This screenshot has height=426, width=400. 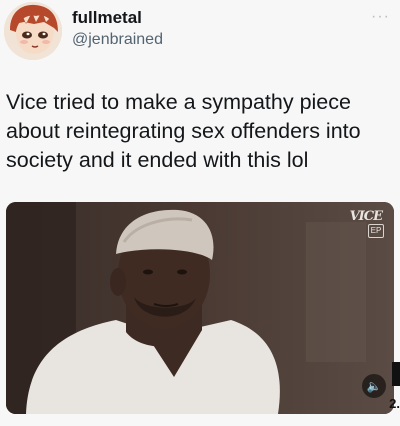 I want to click on progress-indicator, so click(x=396, y=374).